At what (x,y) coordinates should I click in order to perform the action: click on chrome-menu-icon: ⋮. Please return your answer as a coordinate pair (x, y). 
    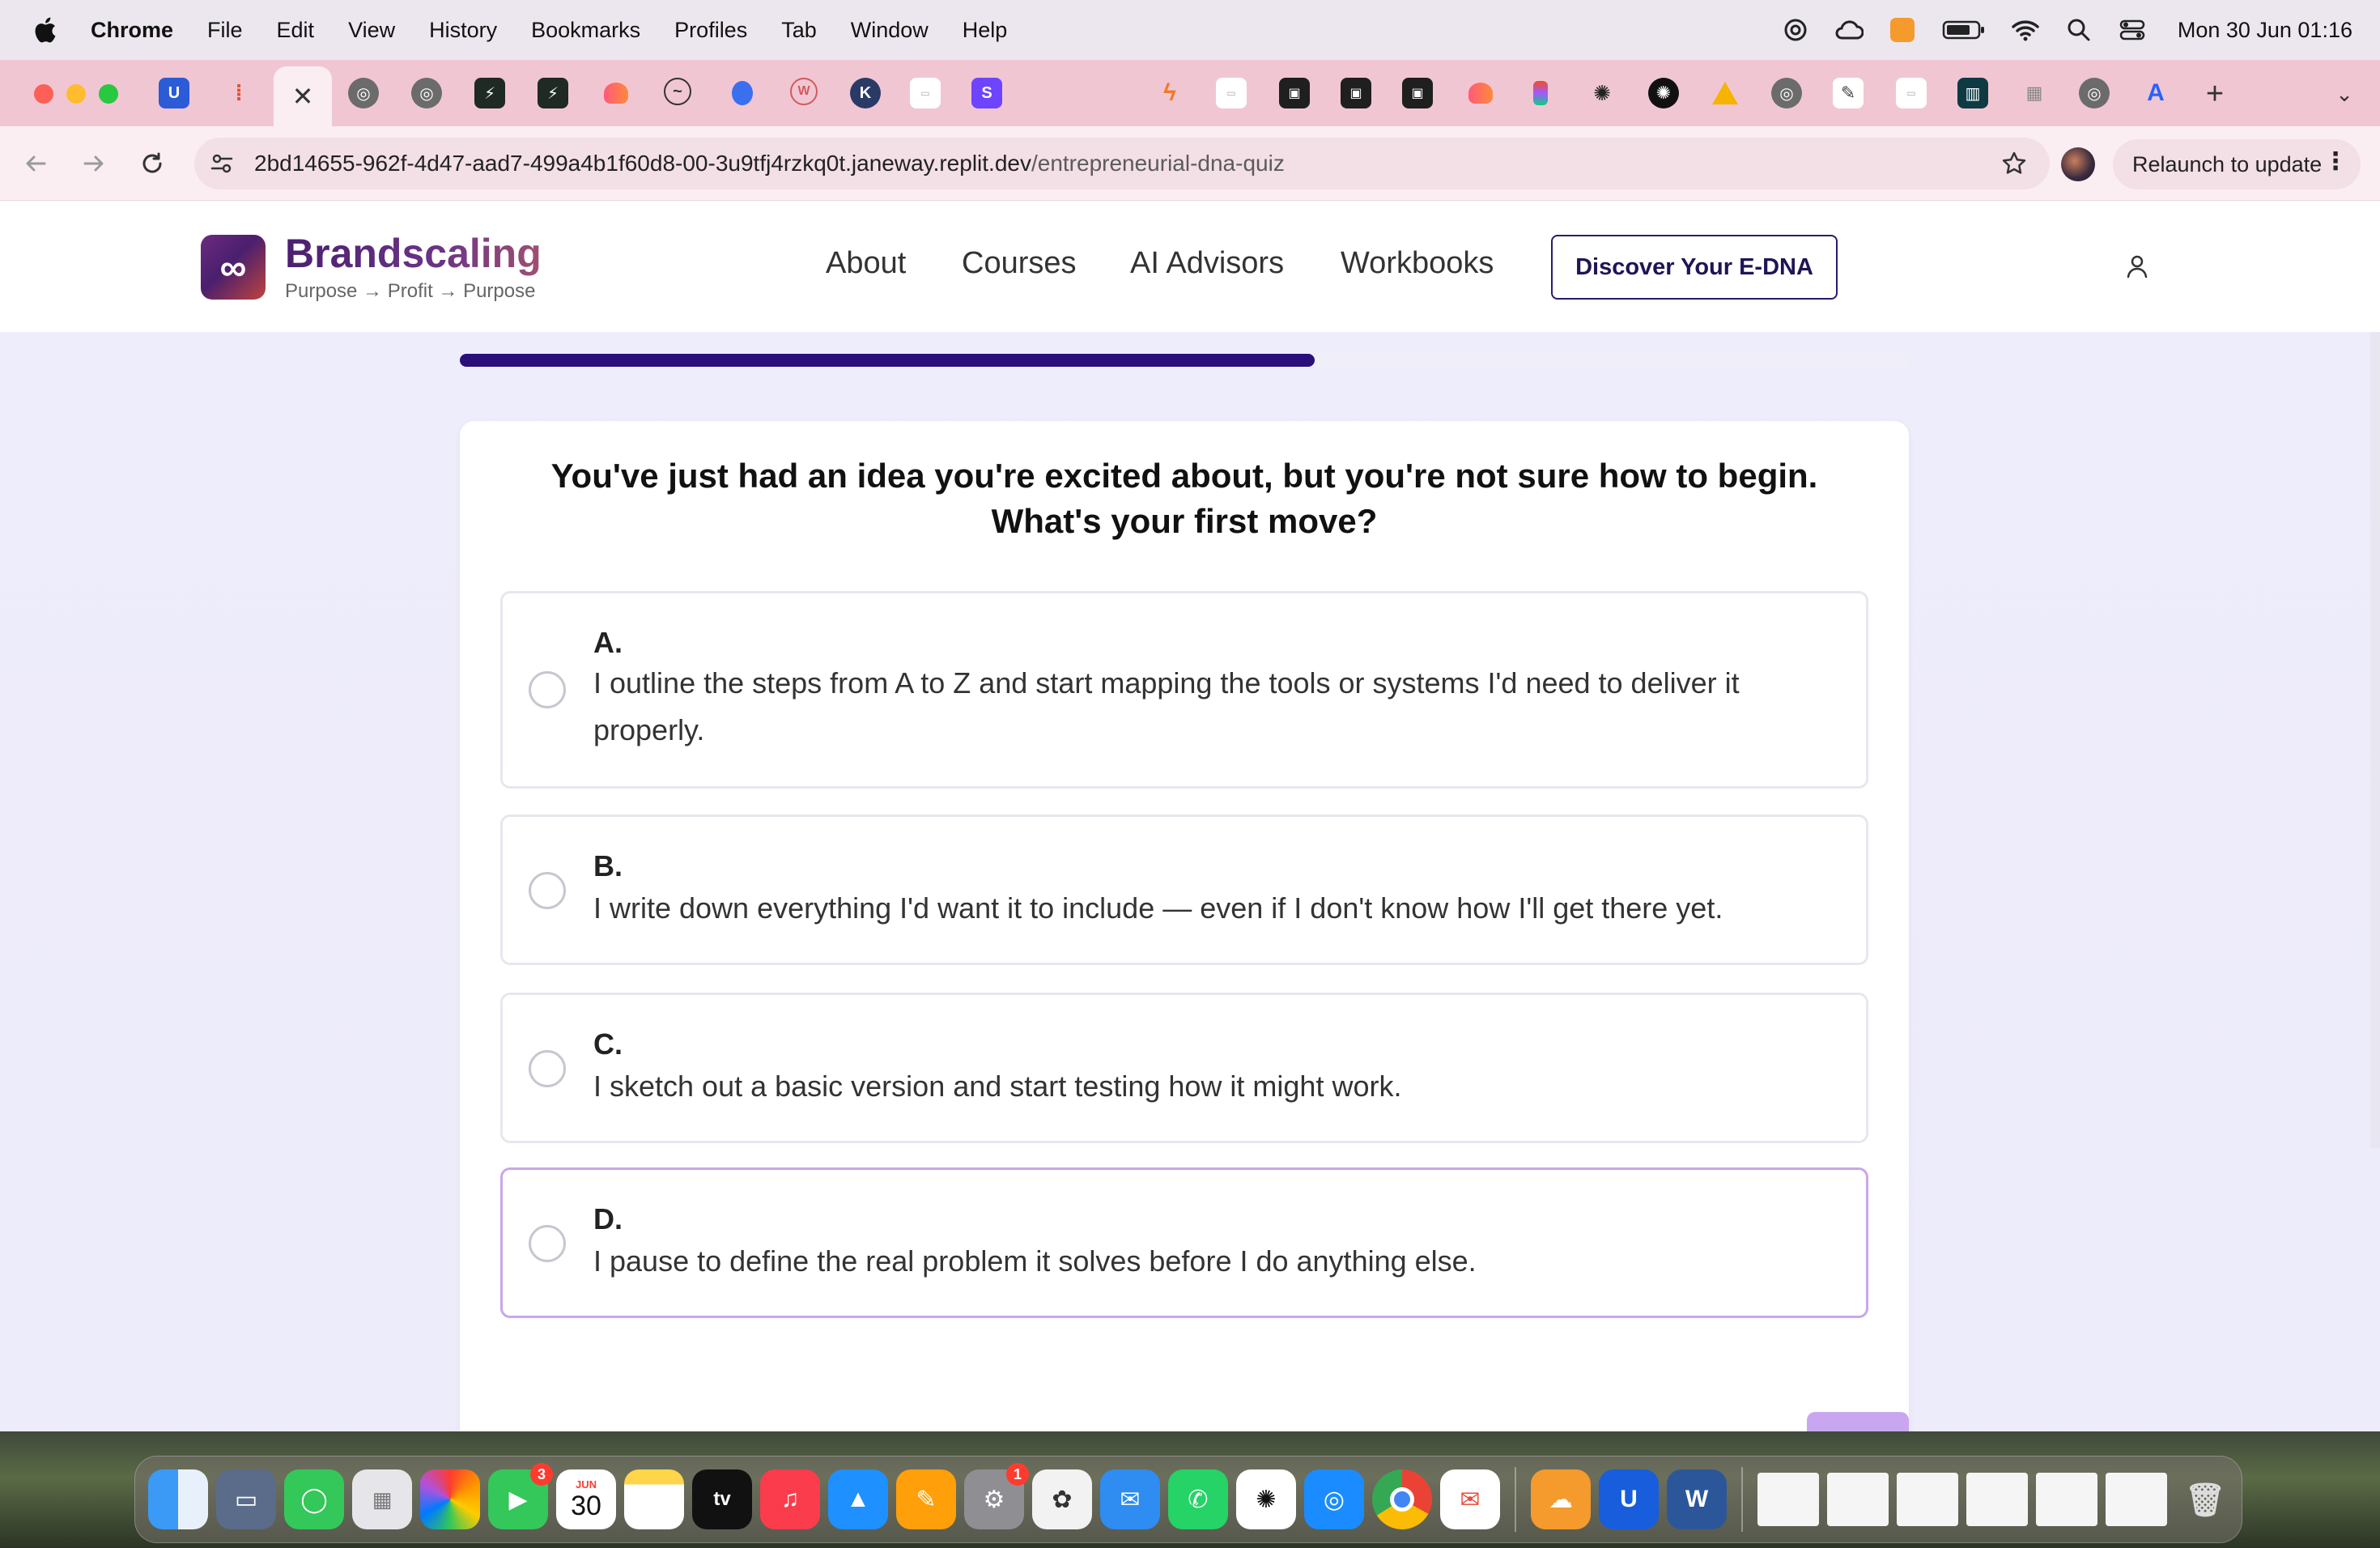
    Looking at the image, I should click on (2335, 161).